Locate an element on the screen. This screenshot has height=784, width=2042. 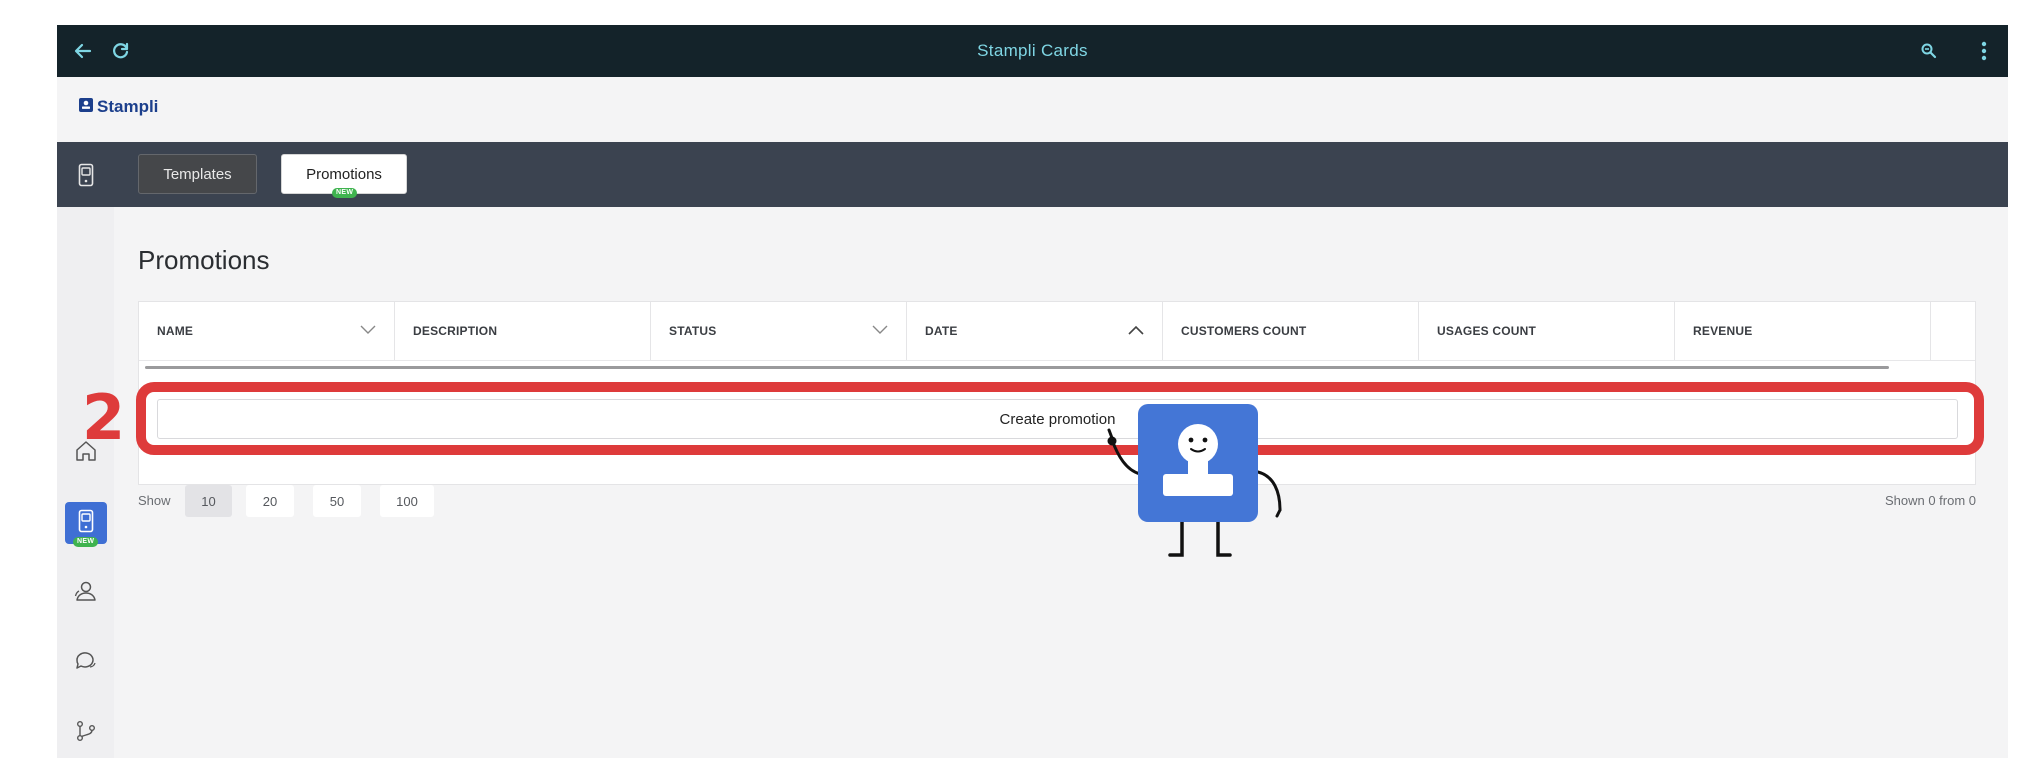
sidebar-item-integrations is located at coordinates (86, 733).